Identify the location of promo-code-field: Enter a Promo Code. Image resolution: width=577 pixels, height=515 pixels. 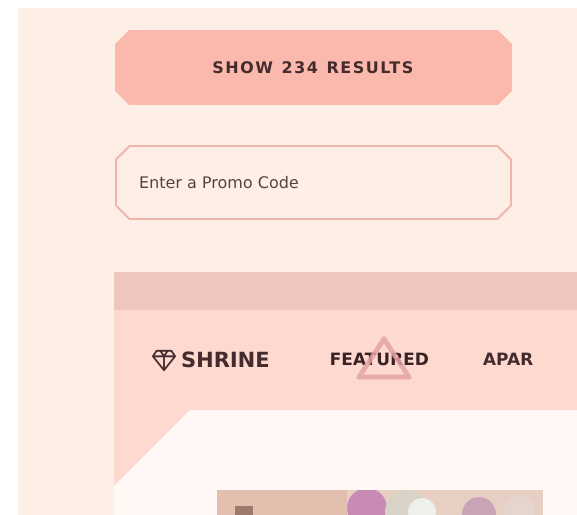
(313, 182).